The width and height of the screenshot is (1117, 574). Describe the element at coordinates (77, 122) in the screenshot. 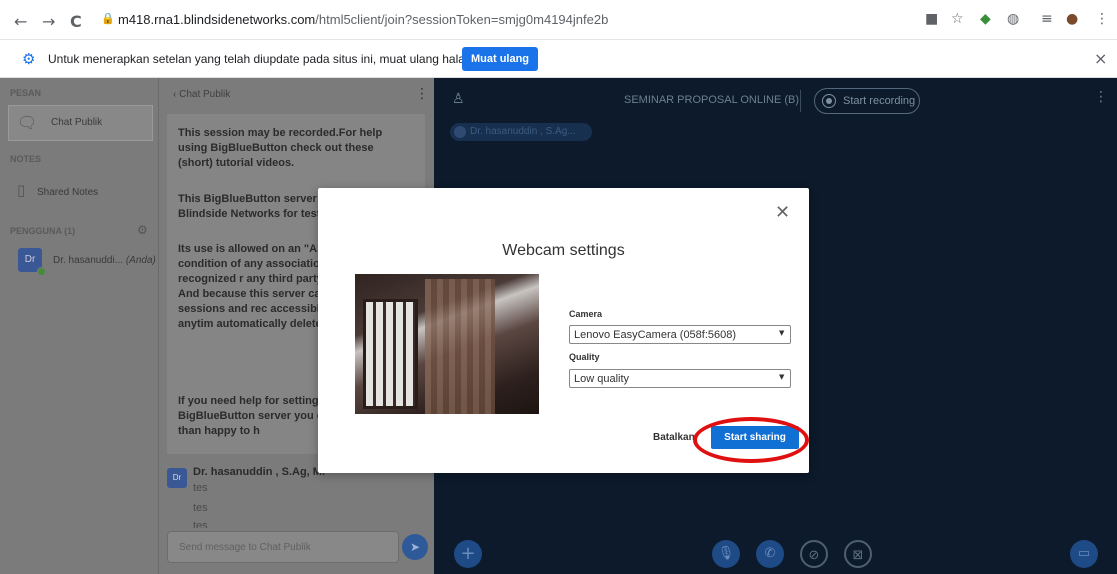

I see `sidebar-item-label: Chat Publik` at that location.